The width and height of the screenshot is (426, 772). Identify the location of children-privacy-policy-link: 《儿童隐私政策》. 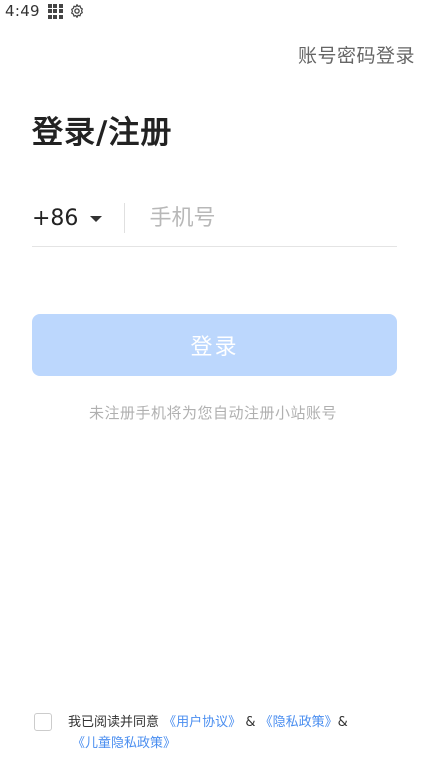
(124, 743).